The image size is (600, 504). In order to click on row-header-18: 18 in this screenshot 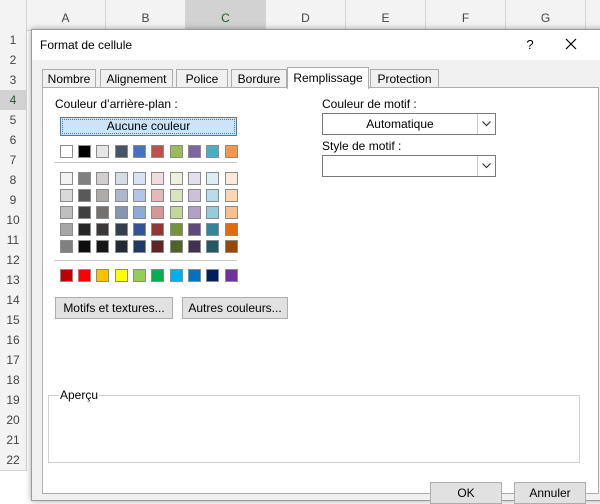, I will do `click(13, 380)`.